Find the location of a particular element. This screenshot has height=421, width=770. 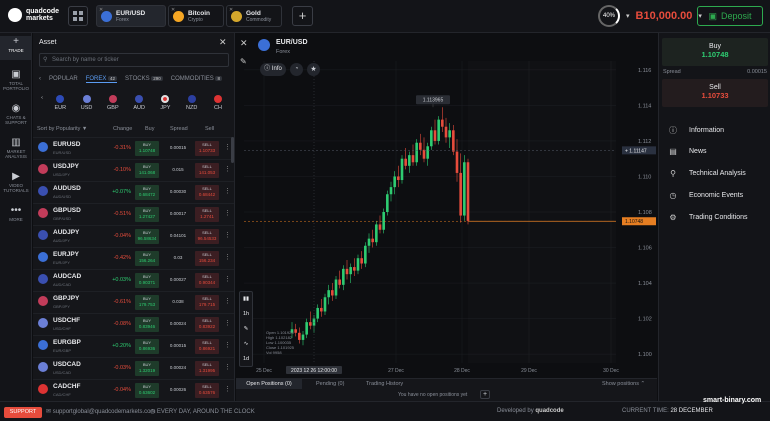

deposit-button: ▣ Deposit is located at coordinates (730, 16).